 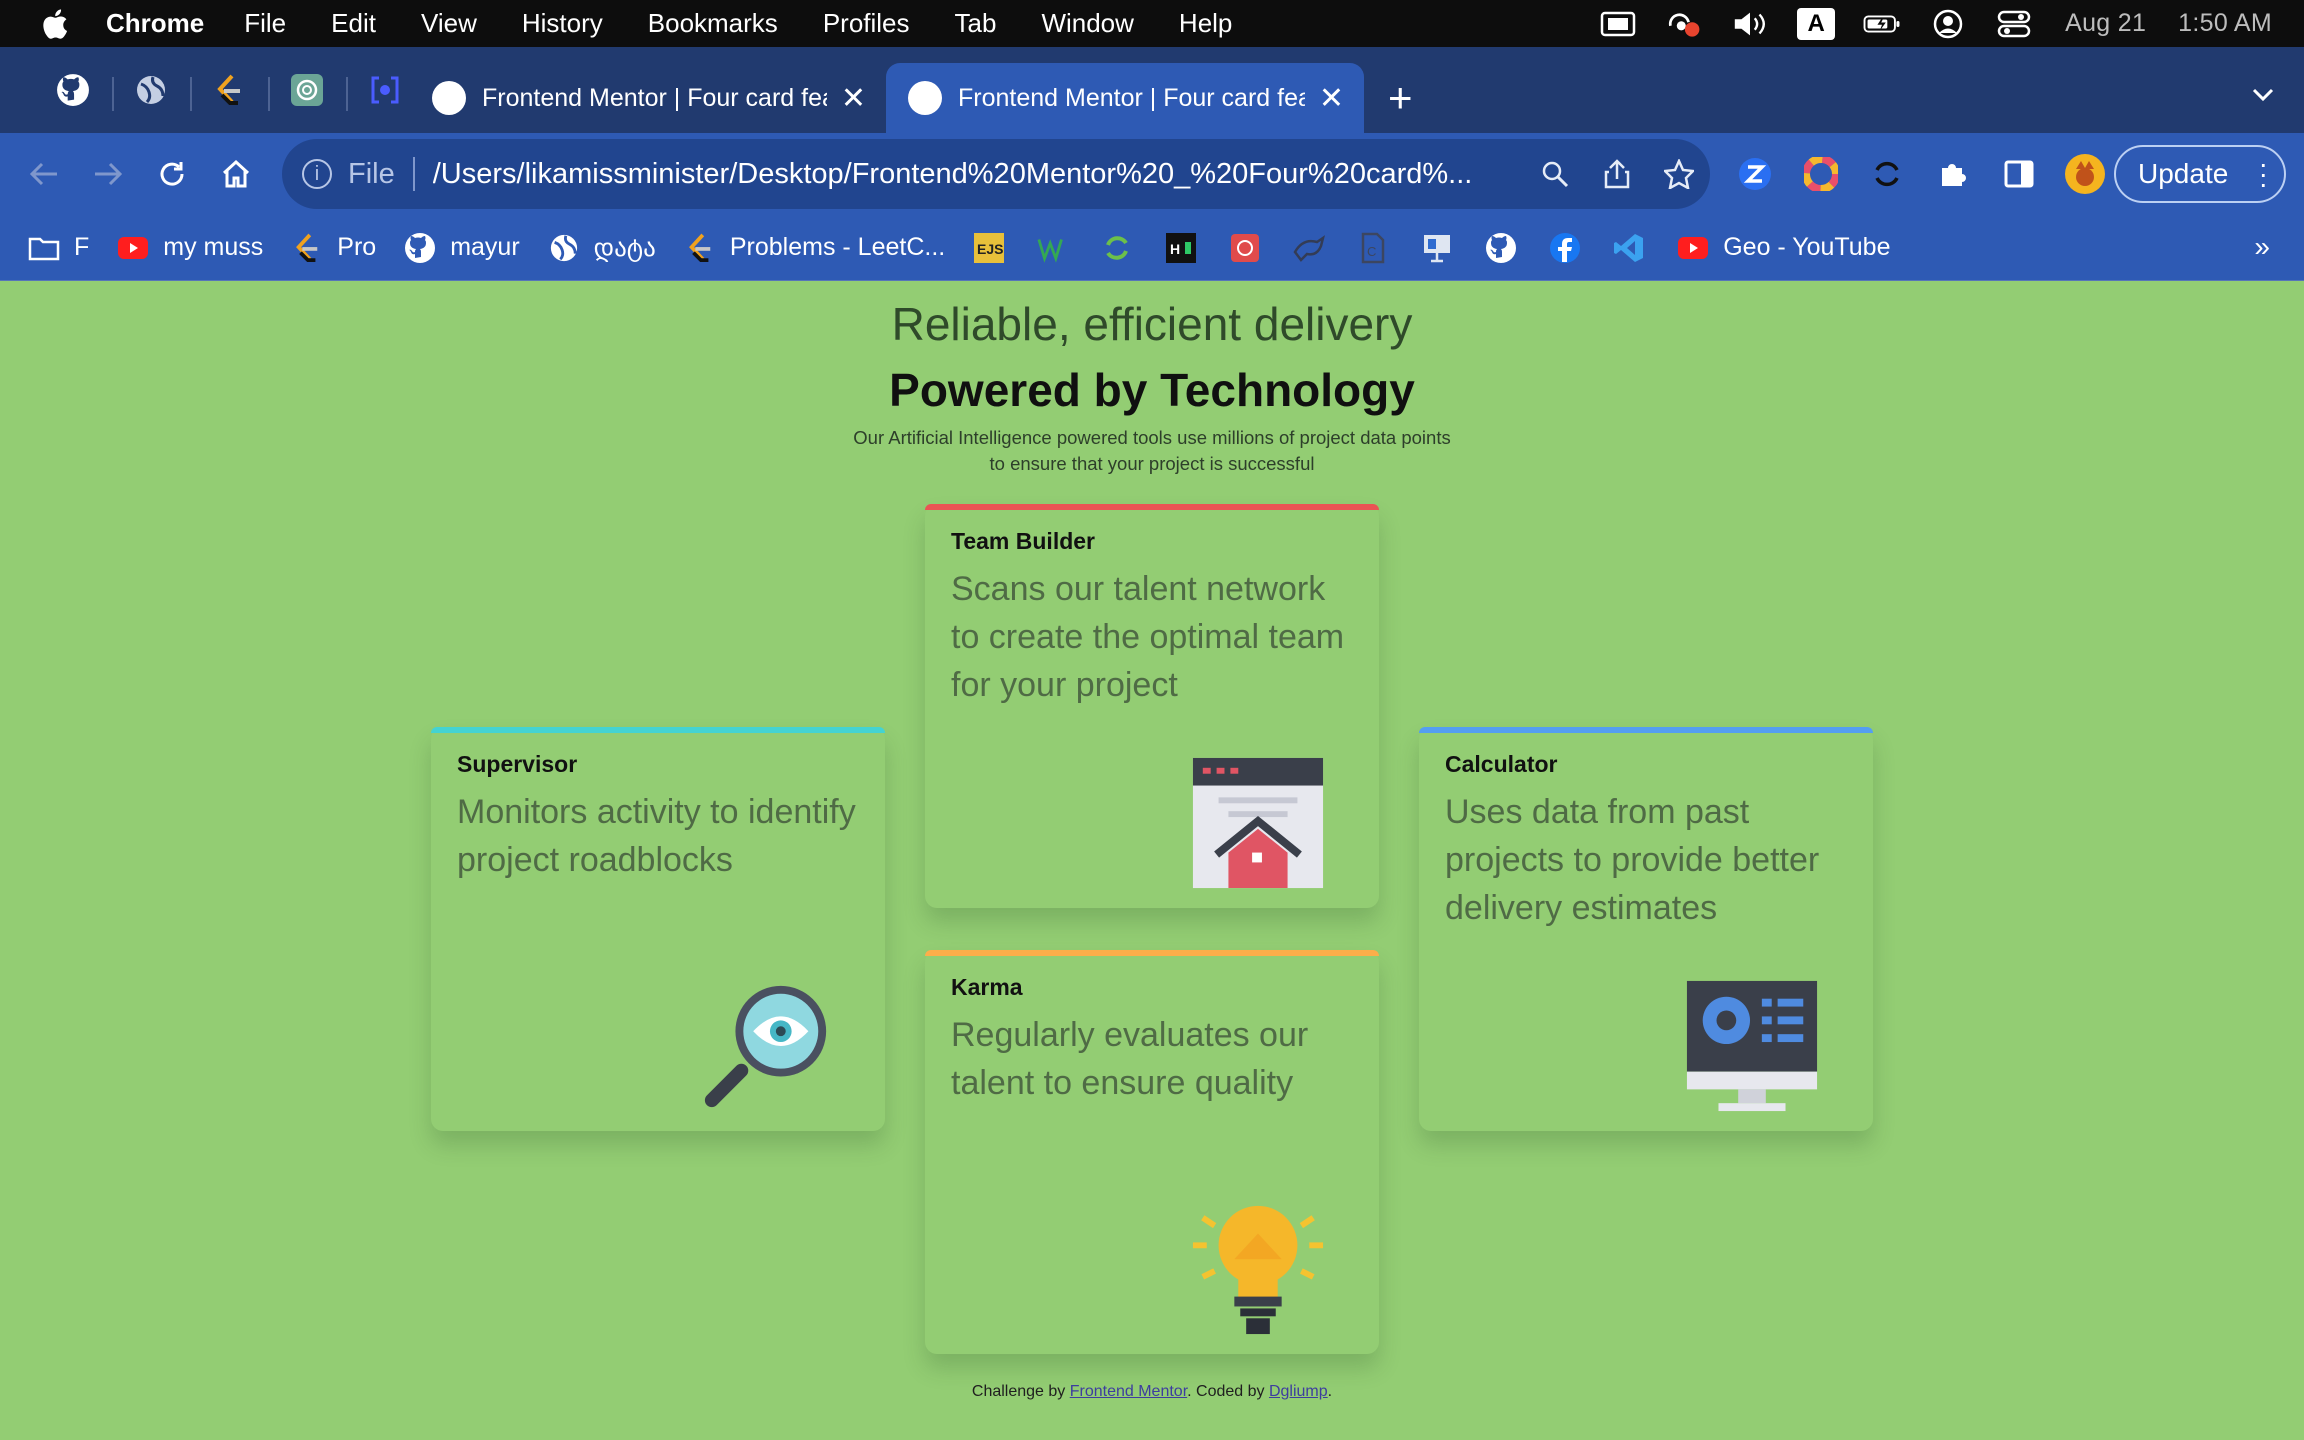 I want to click on pinned-tab-leetcode, so click(x=229, y=90).